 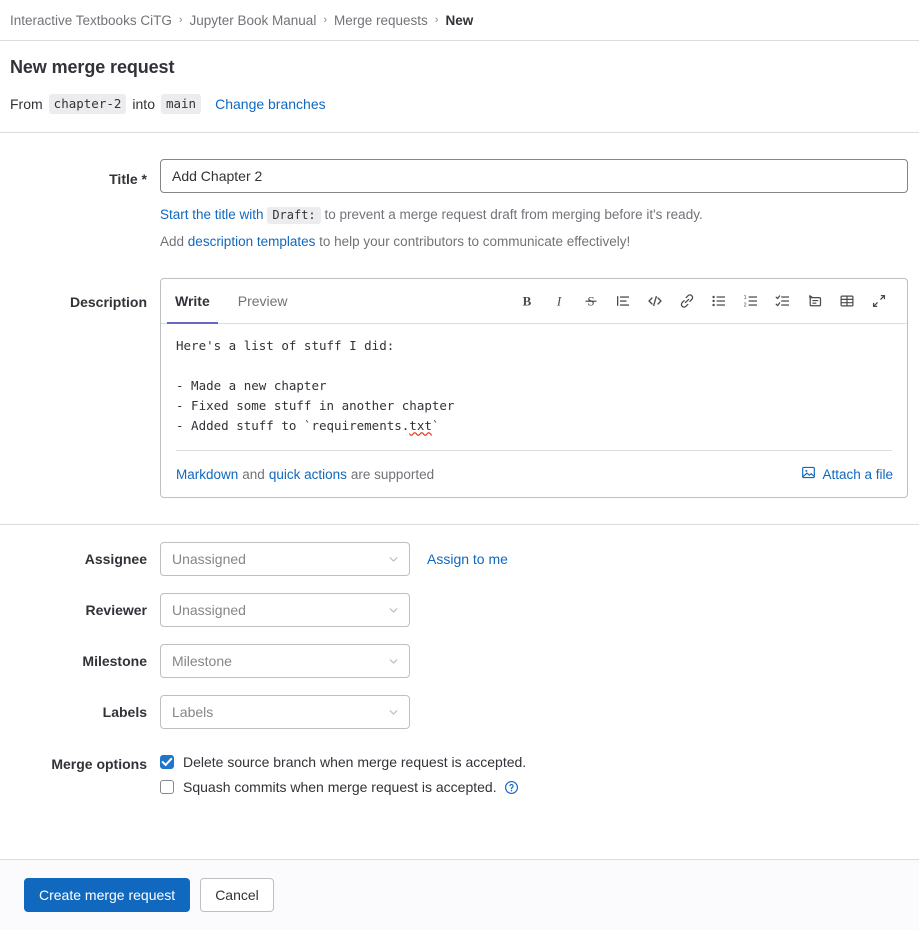 I want to click on footer-and-text: and, so click(x=253, y=474).